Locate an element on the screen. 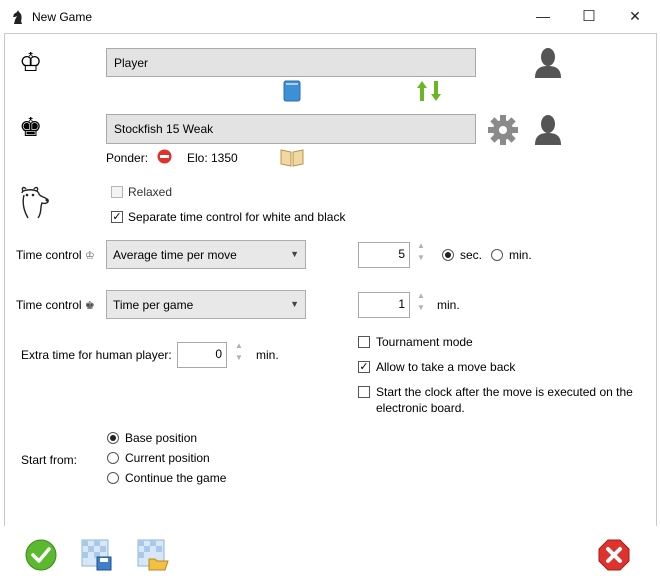 Image resolution: width=660 pixels, height=587 pixels. time-control-black-select: Time per game ▼ is located at coordinates (206, 304).